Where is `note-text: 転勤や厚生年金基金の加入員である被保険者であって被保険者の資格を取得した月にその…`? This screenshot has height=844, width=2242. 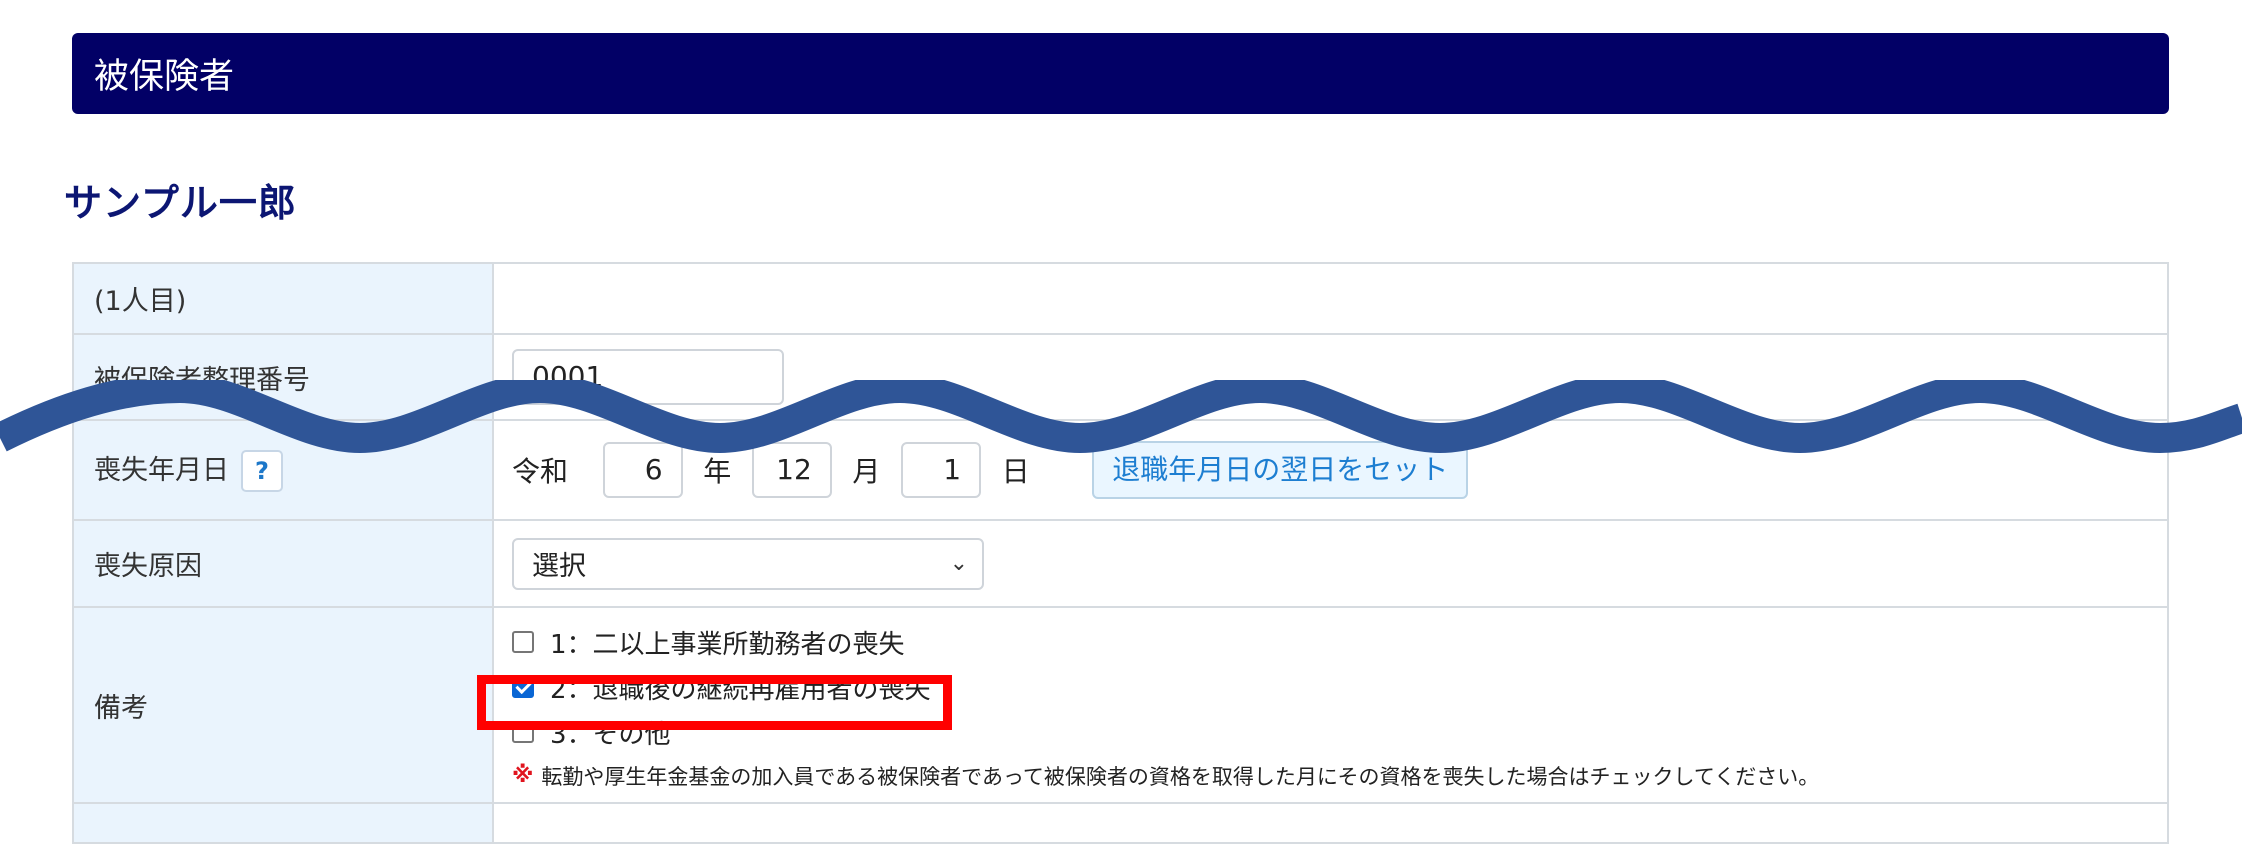
note-text: 転勤や厚生年金基金の加入員である被保険者であって被保険者の資格を取得した月にその… is located at coordinates (1180, 776).